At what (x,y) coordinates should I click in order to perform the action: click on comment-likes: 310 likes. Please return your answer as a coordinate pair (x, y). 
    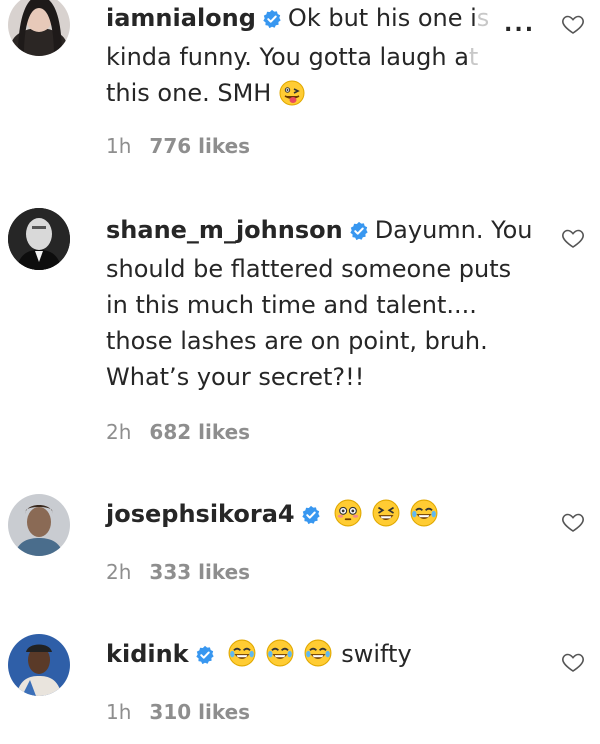
    Looking at the image, I should click on (199, 712).